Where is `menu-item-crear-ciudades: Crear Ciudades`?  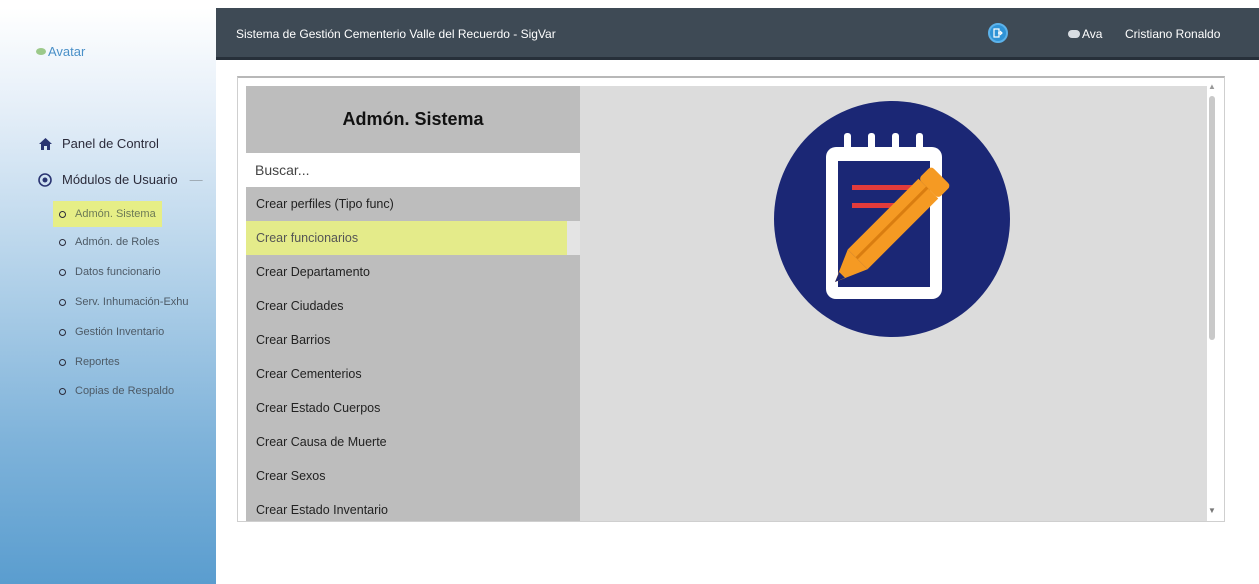 menu-item-crear-ciudades: Crear Ciudades is located at coordinates (413, 306).